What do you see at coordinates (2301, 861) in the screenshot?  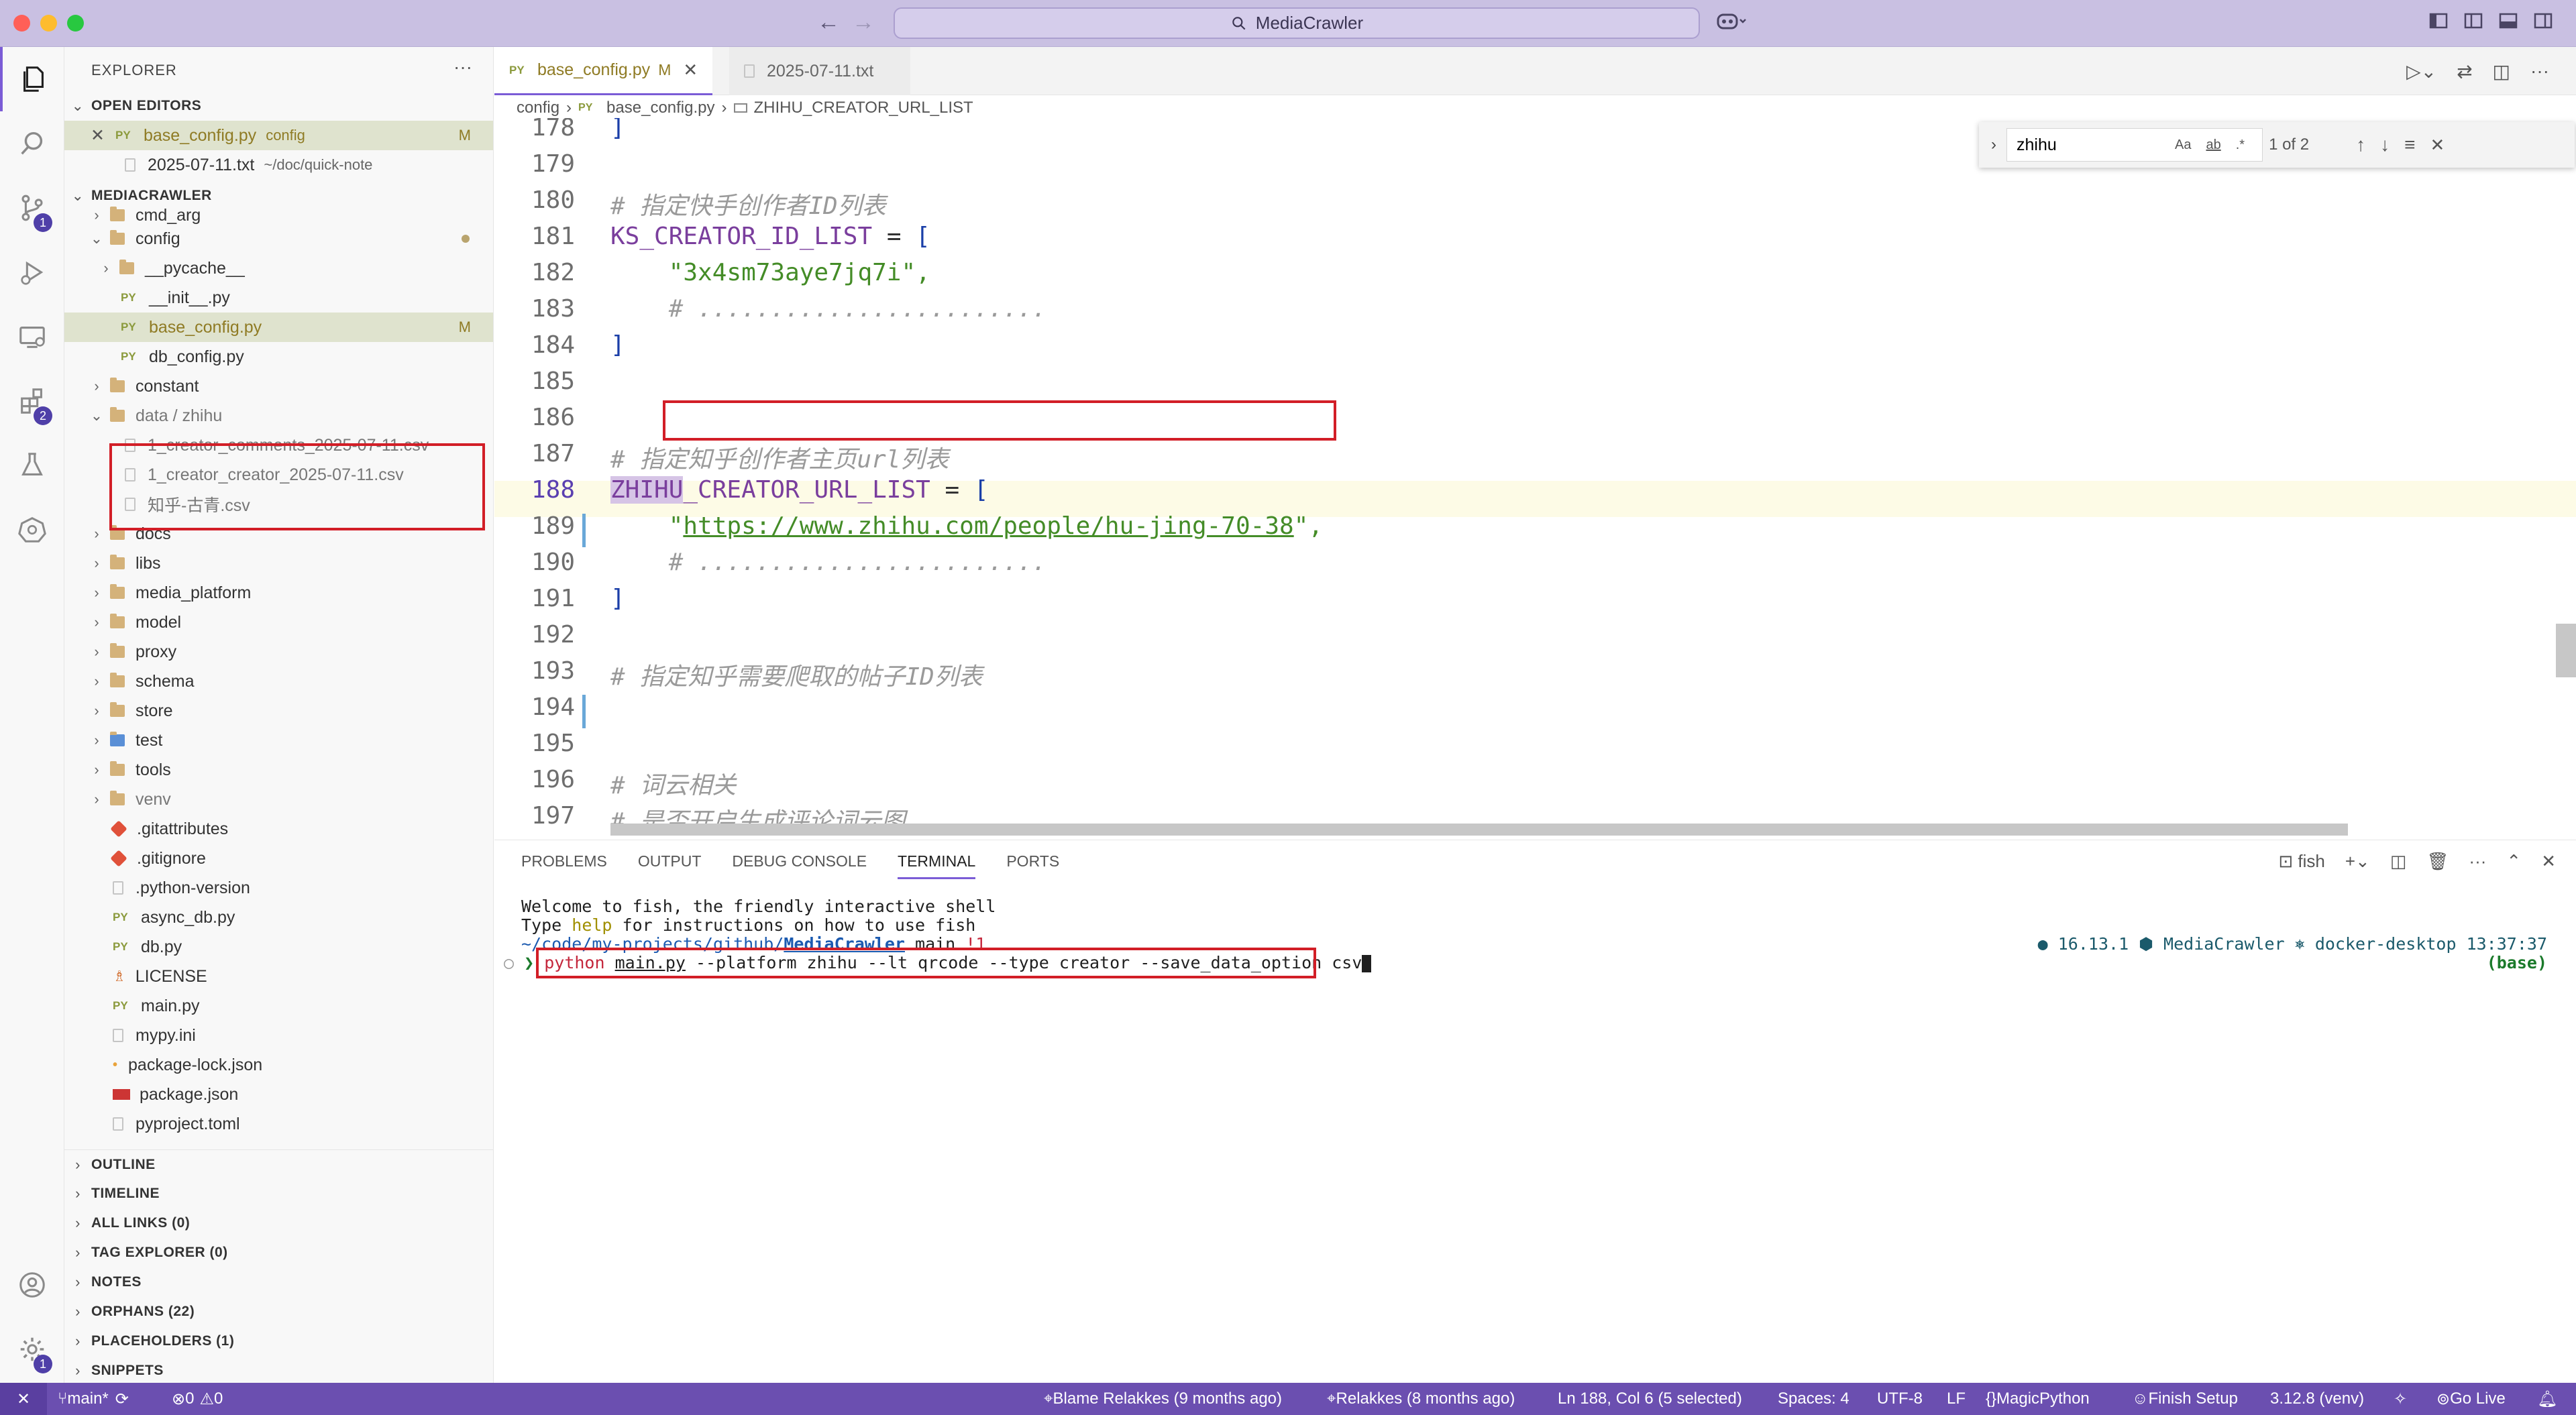 I see `terminal-shell-selector: ⊡ fish` at bounding box center [2301, 861].